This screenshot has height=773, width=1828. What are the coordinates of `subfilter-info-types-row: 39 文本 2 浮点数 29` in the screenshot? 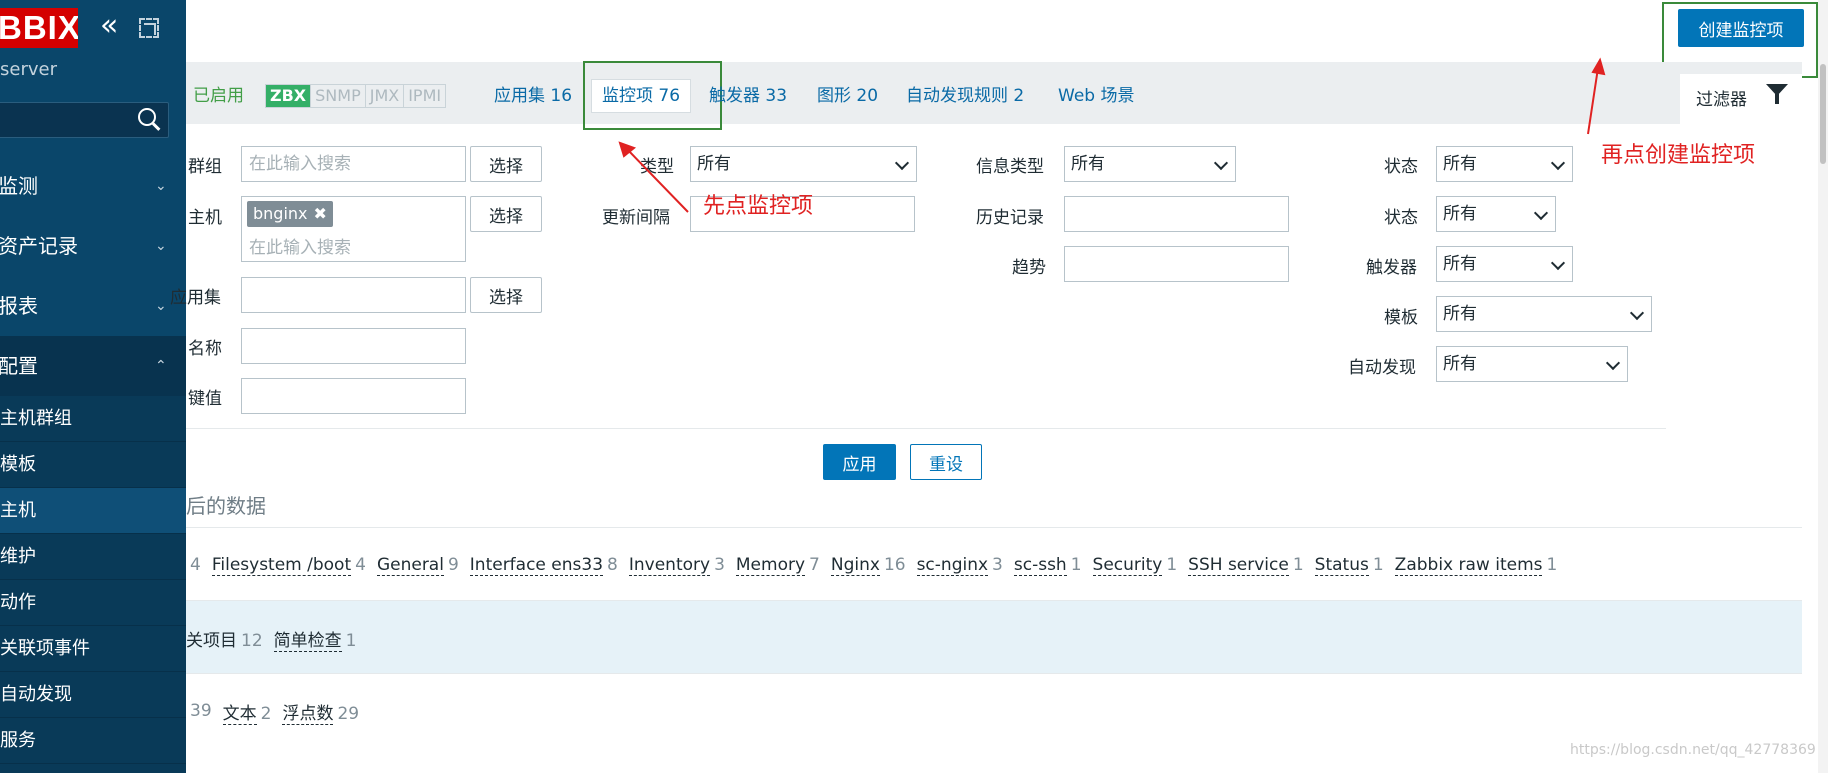 It's located at (994, 710).